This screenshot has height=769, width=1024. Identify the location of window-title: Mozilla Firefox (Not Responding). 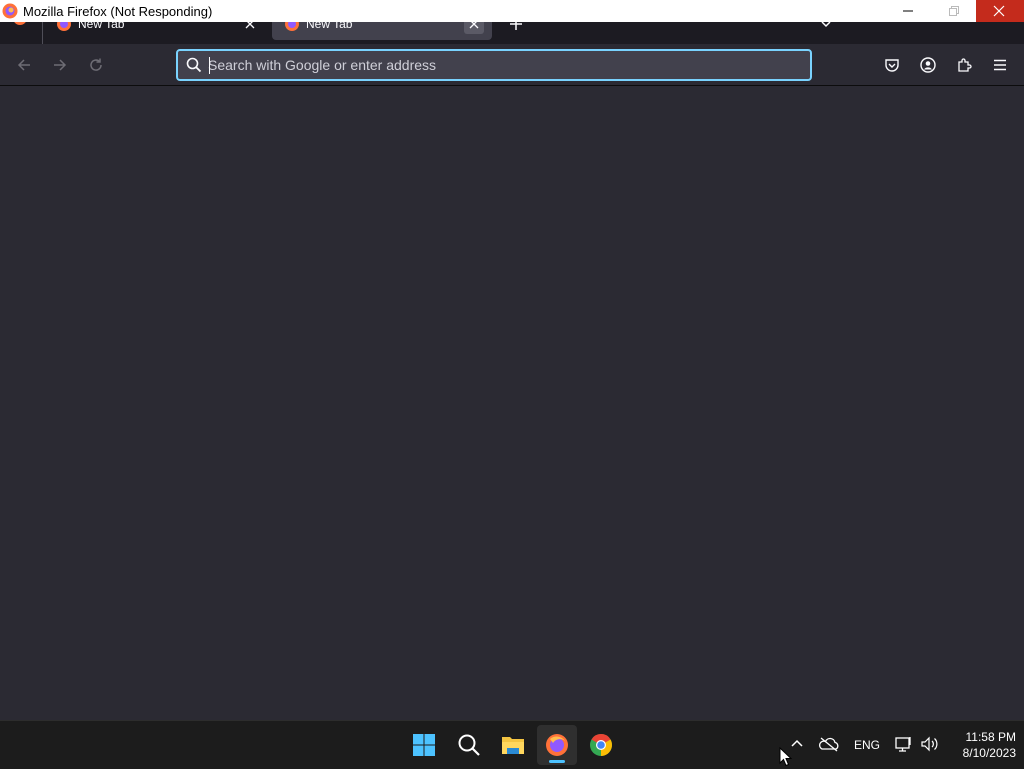
(118, 11).